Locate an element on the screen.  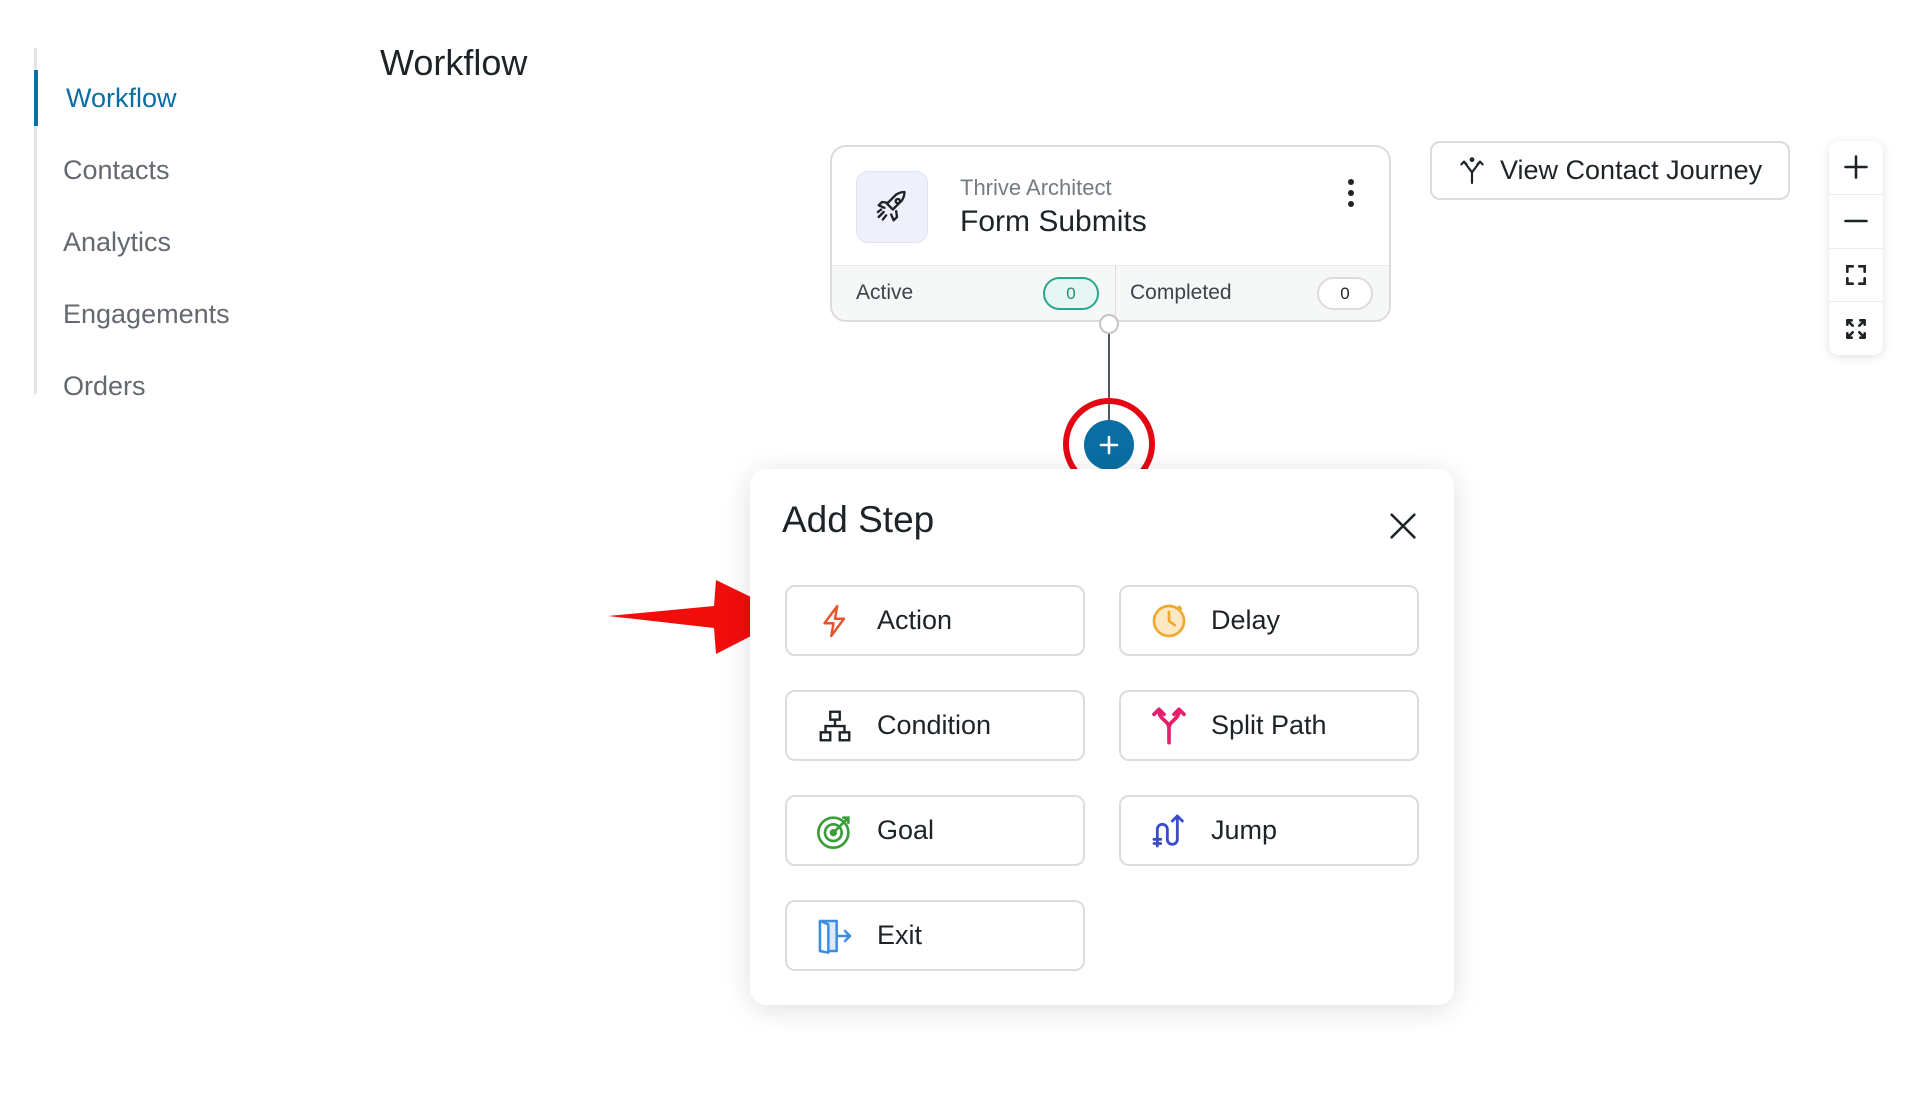
exit-option: Exit is located at coordinates (935, 935).